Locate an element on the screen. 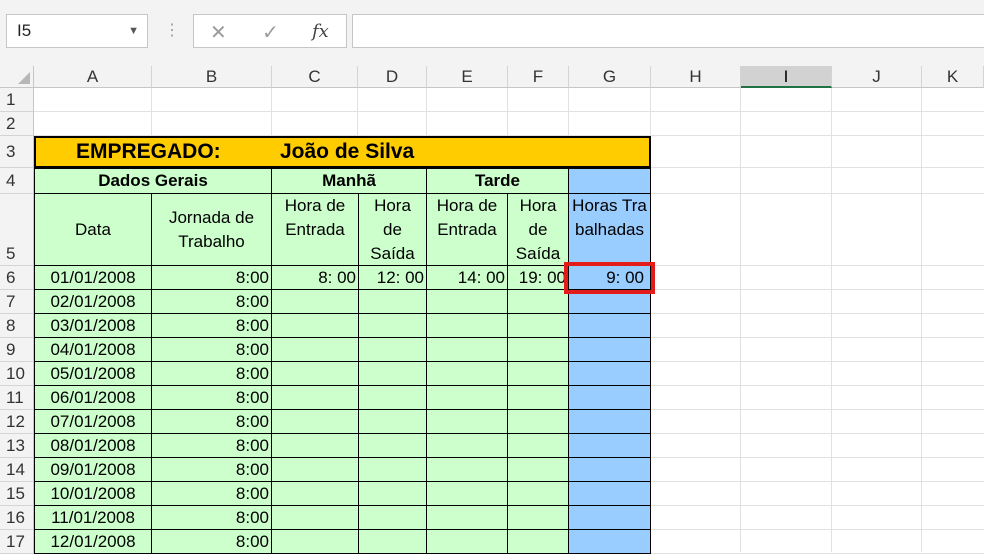 Image resolution: width=984 pixels, height=554 pixels. cell-date: 09/01/2008 is located at coordinates (93, 469).